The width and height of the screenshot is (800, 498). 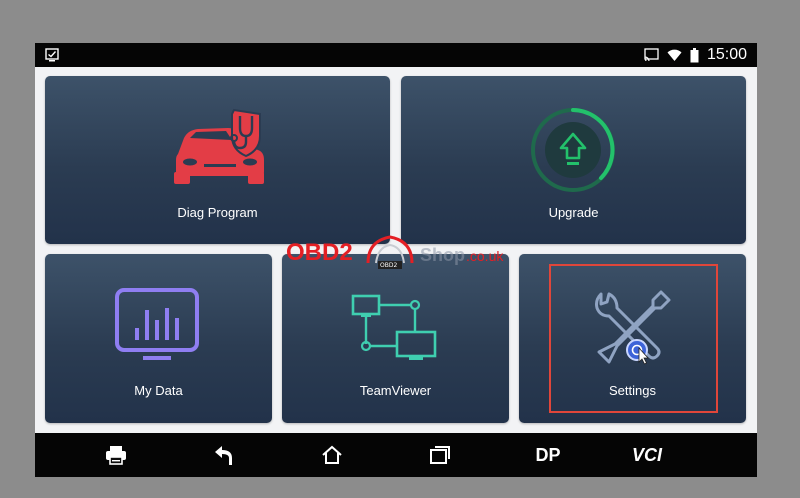 What do you see at coordinates (158, 390) in the screenshot?
I see `my-data-label: My Data` at bounding box center [158, 390].